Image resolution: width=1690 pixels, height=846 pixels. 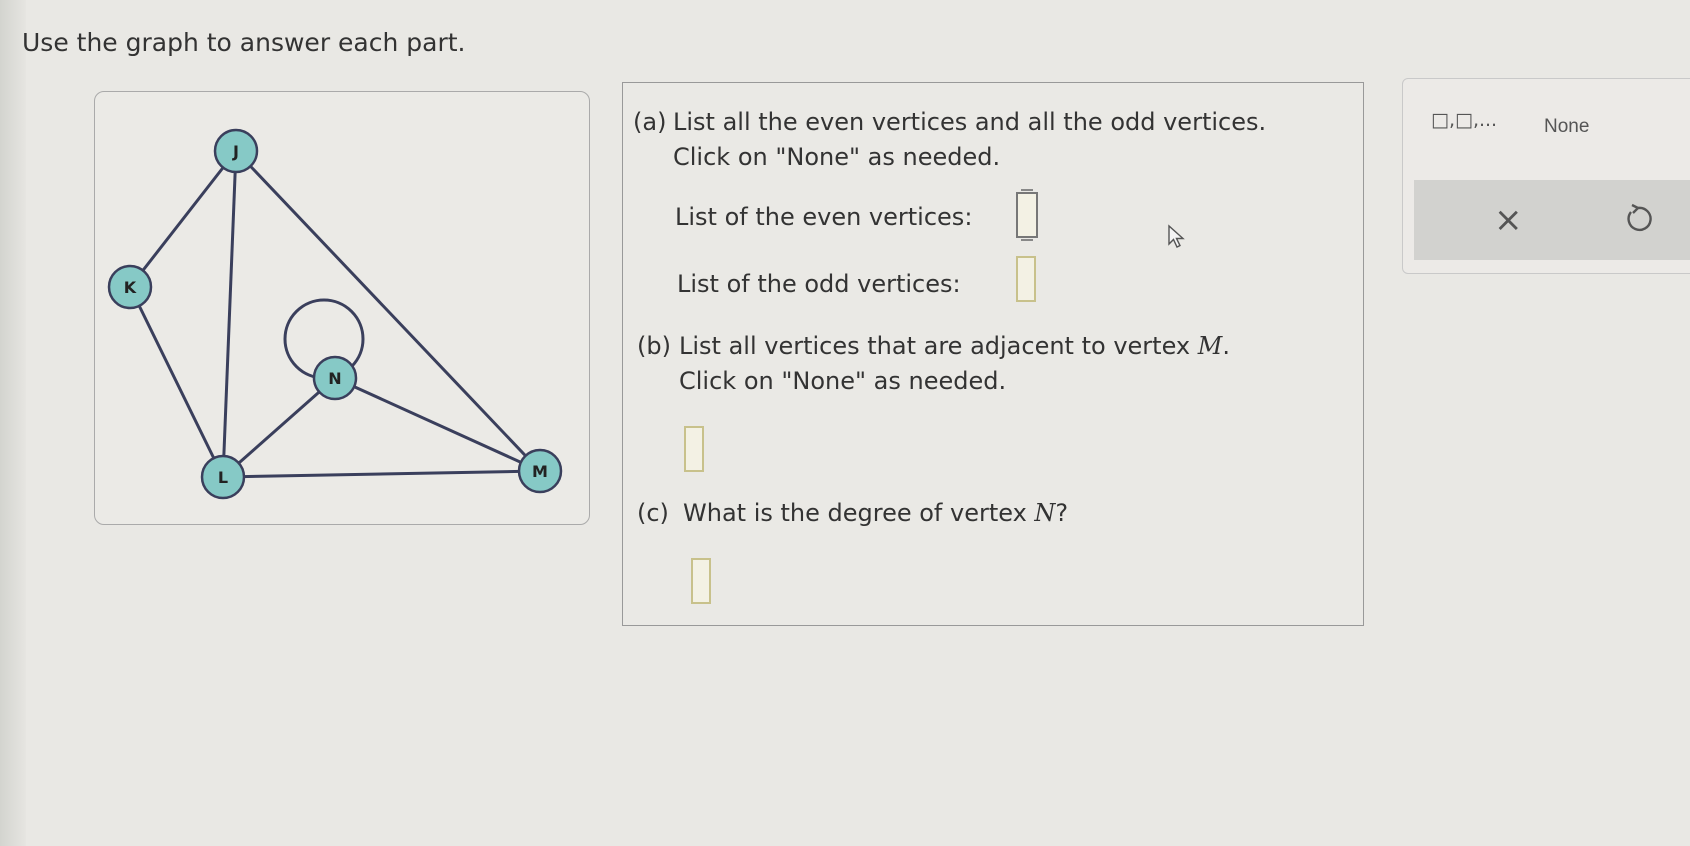 What do you see at coordinates (1027, 215) in the screenshot?
I see `even-vertices-input` at bounding box center [1027, 215].